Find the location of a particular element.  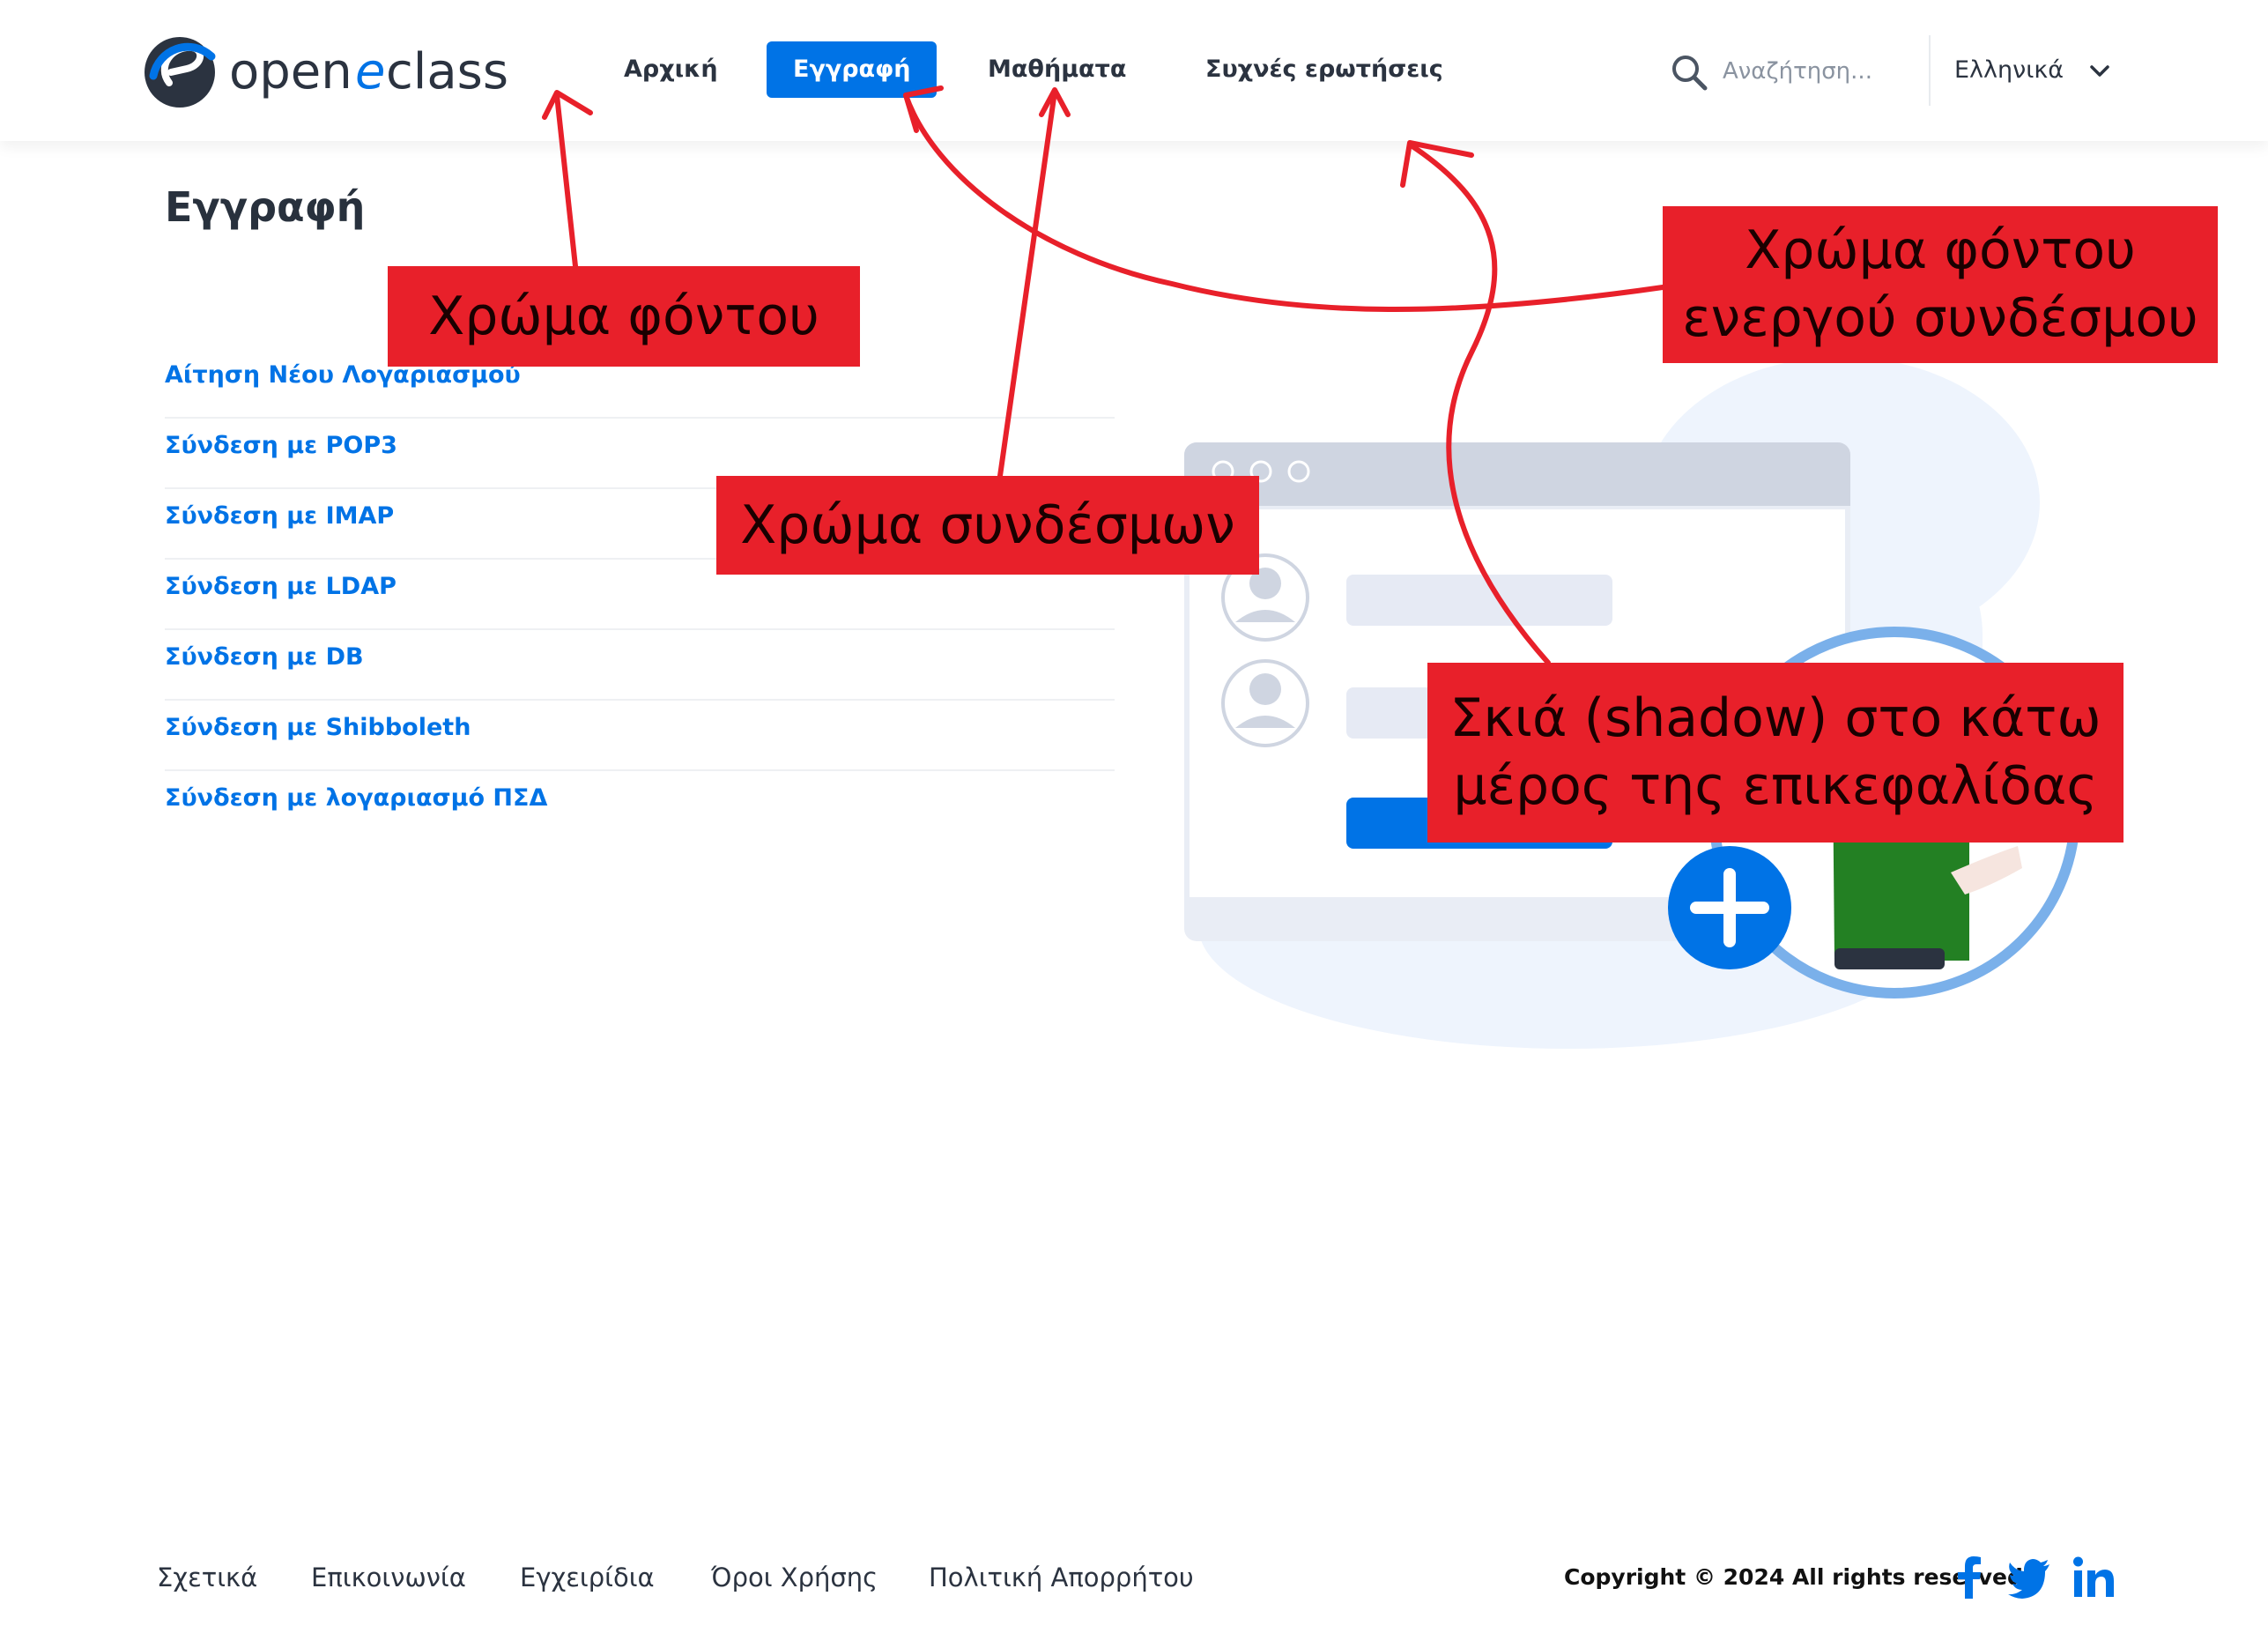

list-item: Σύνδεση με DB is located at coordinates (640, 665).